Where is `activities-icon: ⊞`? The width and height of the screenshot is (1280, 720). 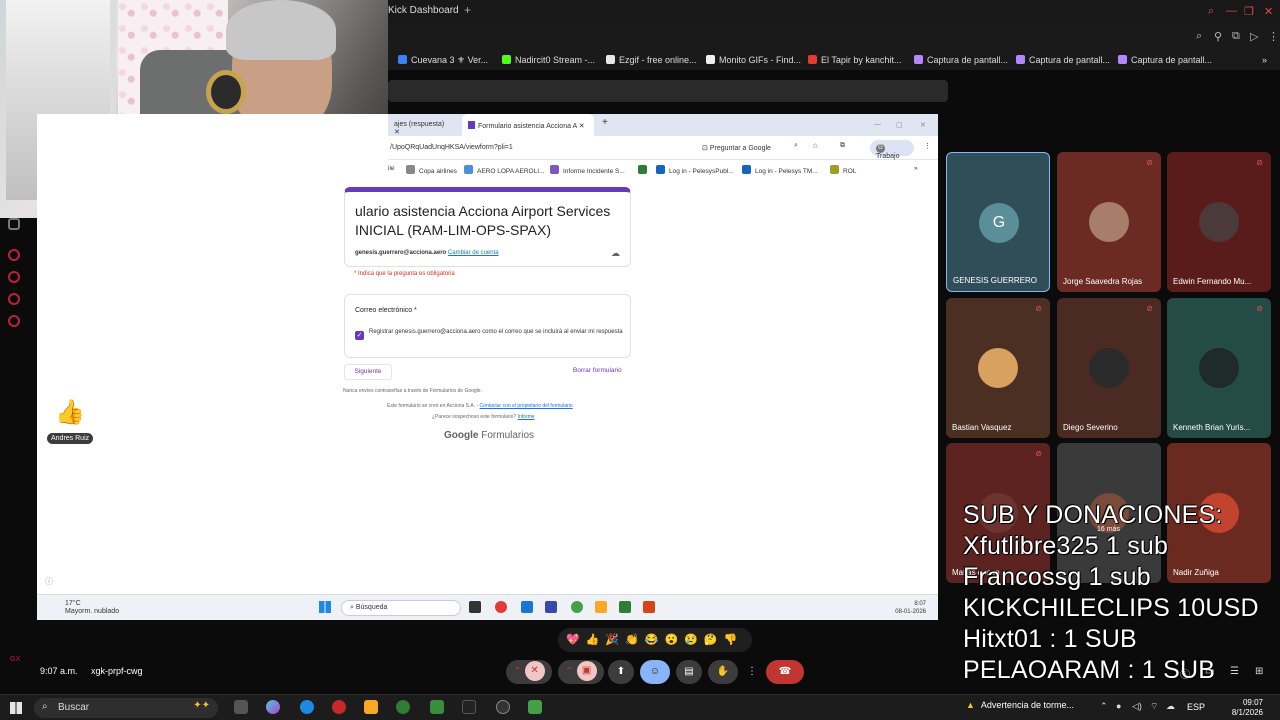
activities-icon: ⊞ is located at coordinates (1259, 671).